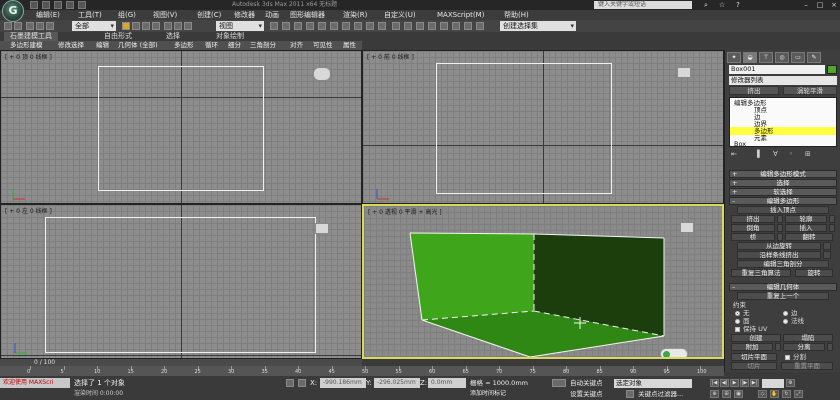  I want to click on render-production-icon, so click(480, 26).